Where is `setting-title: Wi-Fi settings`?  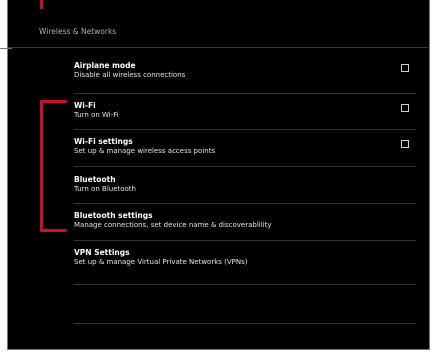 setting-title: Wi-Fi settings is located at coordinates (103, 141).